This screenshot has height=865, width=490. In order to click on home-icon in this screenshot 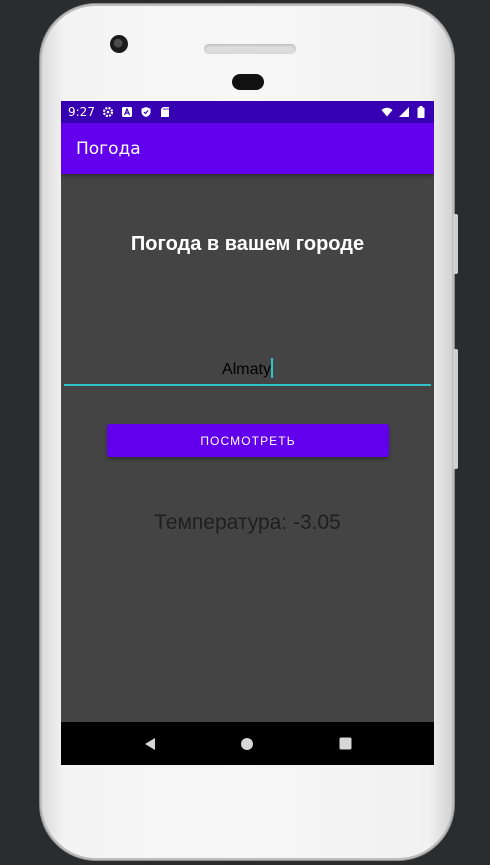, I will do `click(247, 744)`.